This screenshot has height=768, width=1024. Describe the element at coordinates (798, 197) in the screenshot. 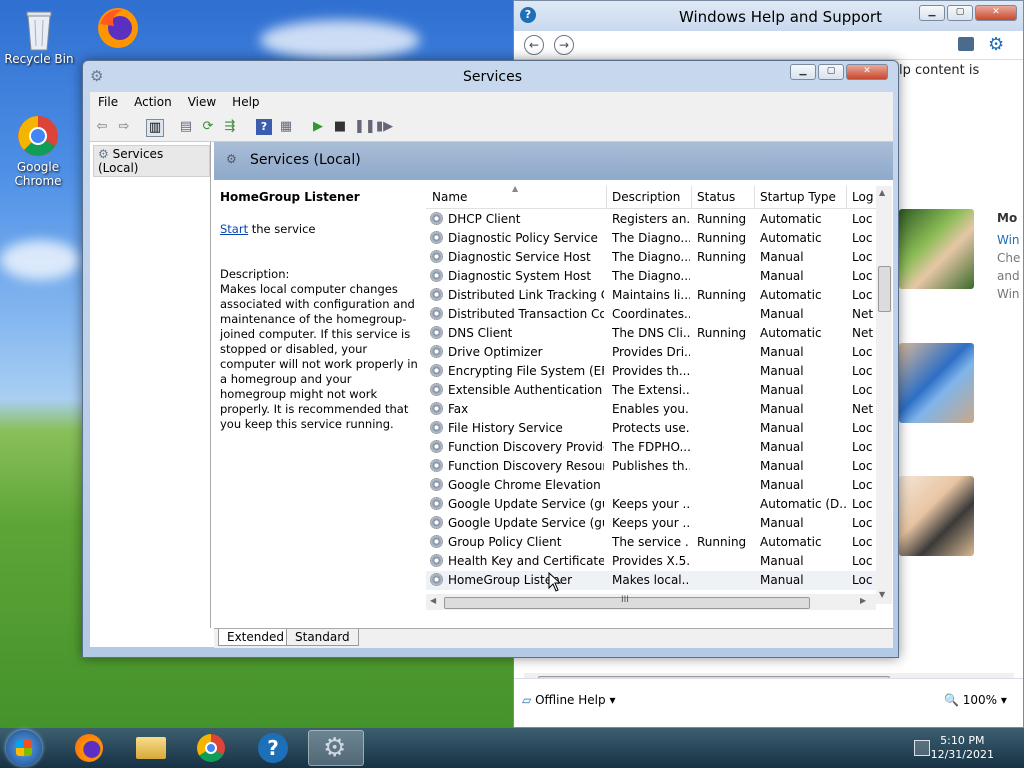

I see `column-header-startup-type: Startup Type` at that location.